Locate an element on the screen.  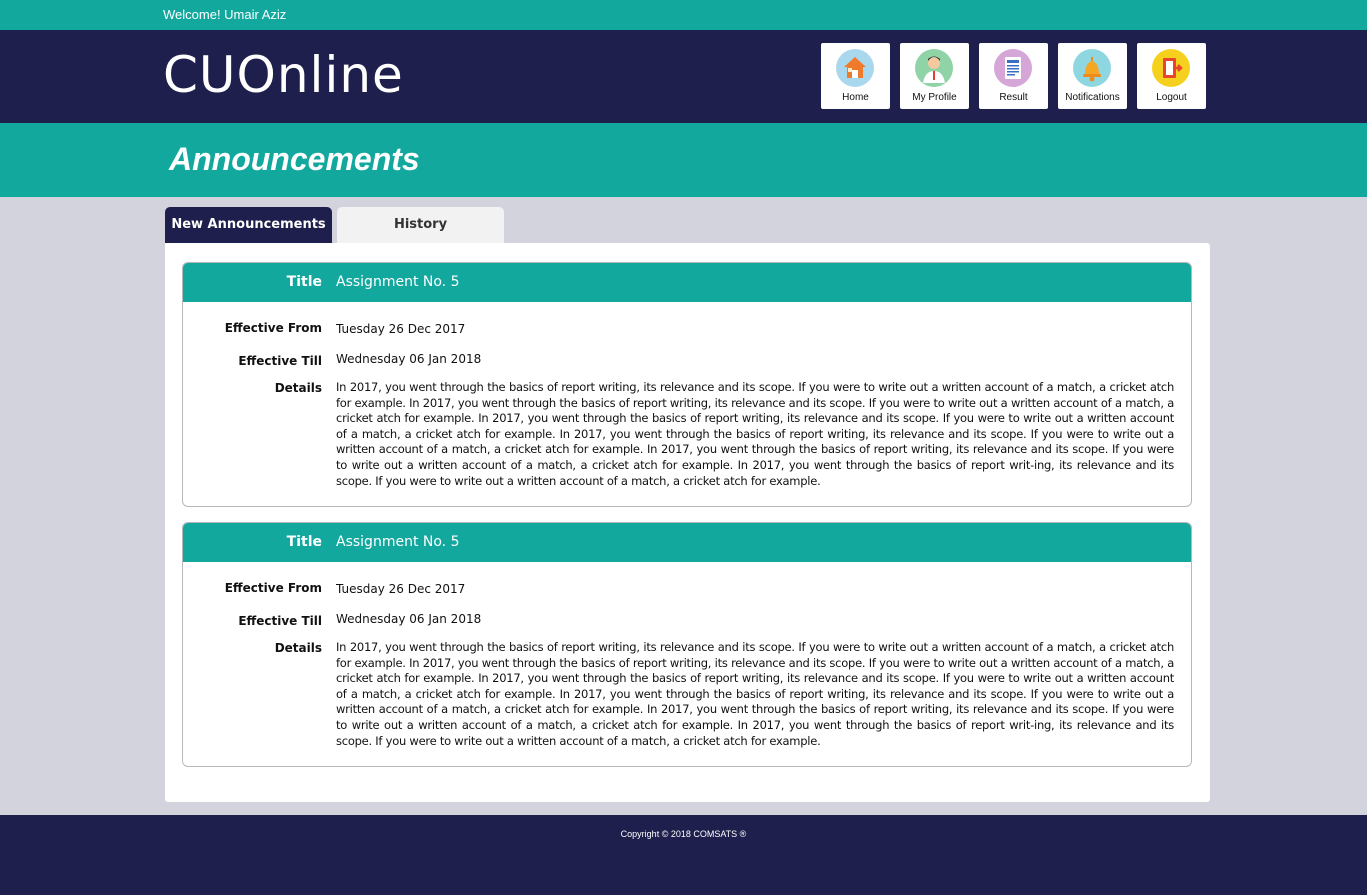
home-button: Home is located at coordinates (855, 76).